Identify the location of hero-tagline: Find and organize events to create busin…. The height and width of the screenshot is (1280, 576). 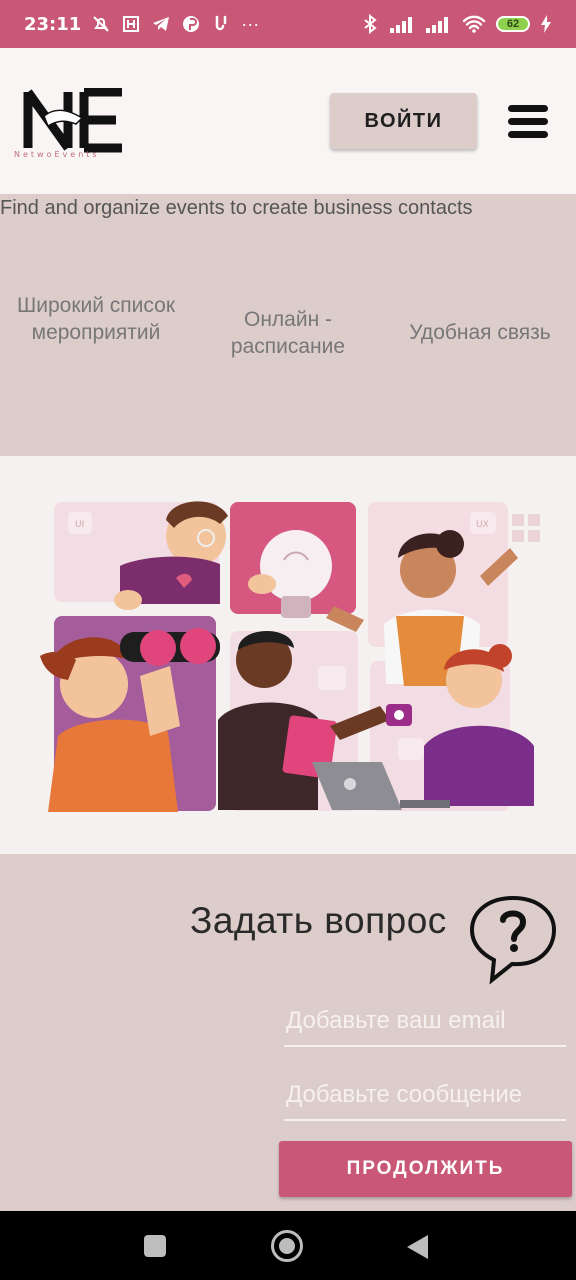
(236, 208).